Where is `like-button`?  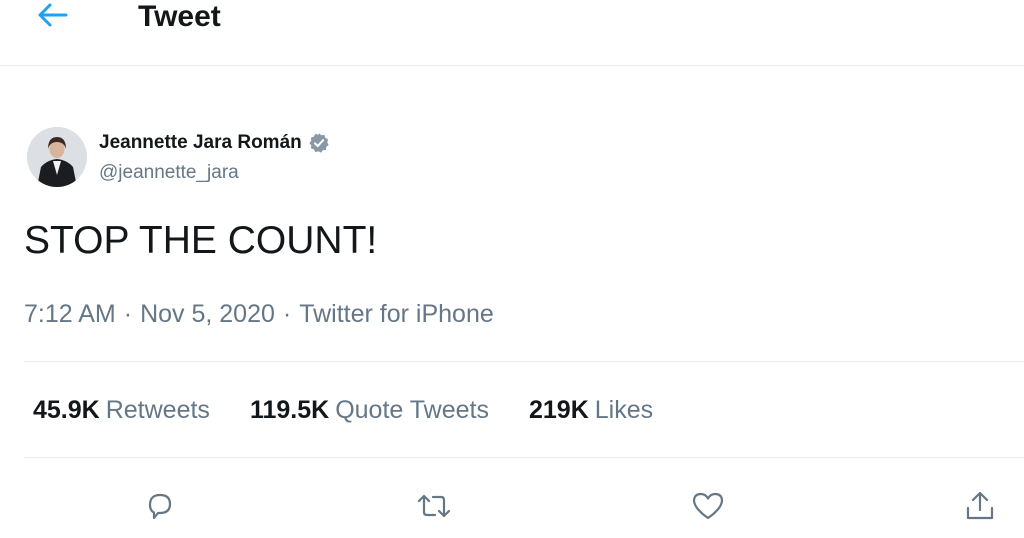
like-button is located at coordinates (708, 506).